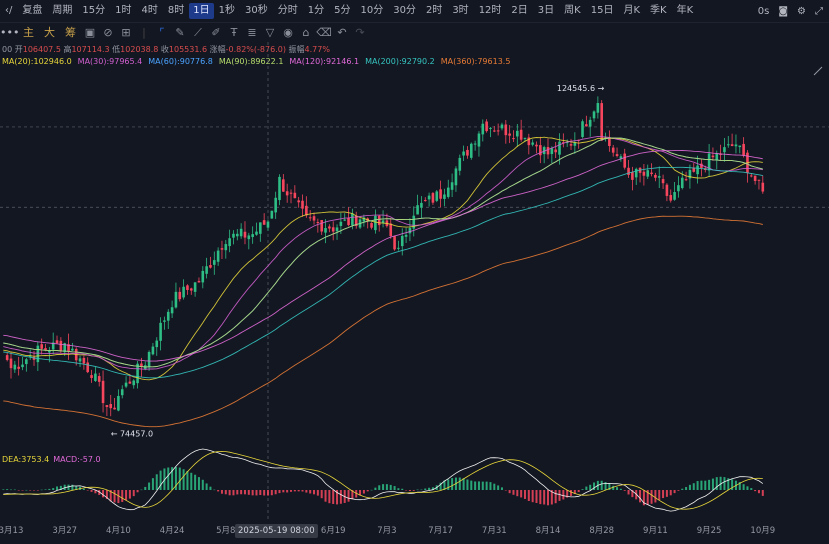  Describe the element at coordinates (818, 71) in the screenshot. I see `expand-arrow-icon` at that location.